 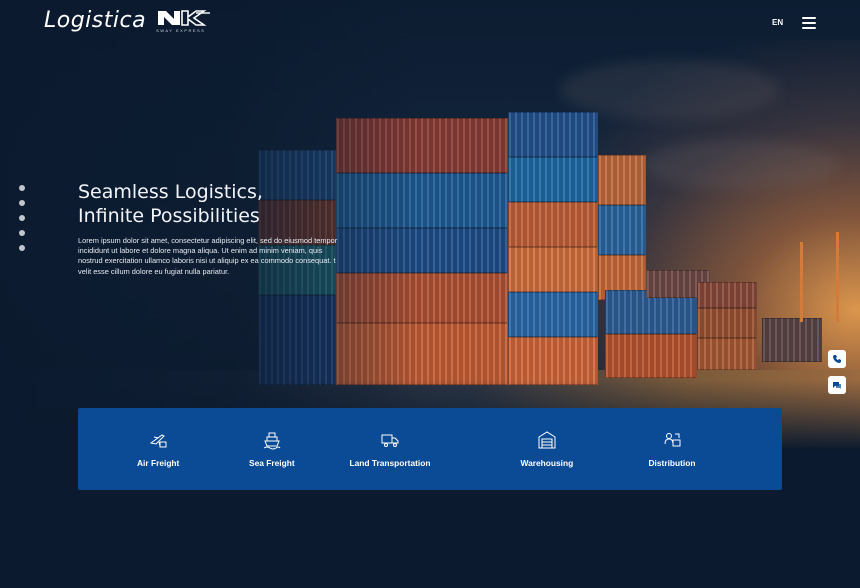 I want to click on service-land-transportation: Land Transportation, so click(x=390, y=449).